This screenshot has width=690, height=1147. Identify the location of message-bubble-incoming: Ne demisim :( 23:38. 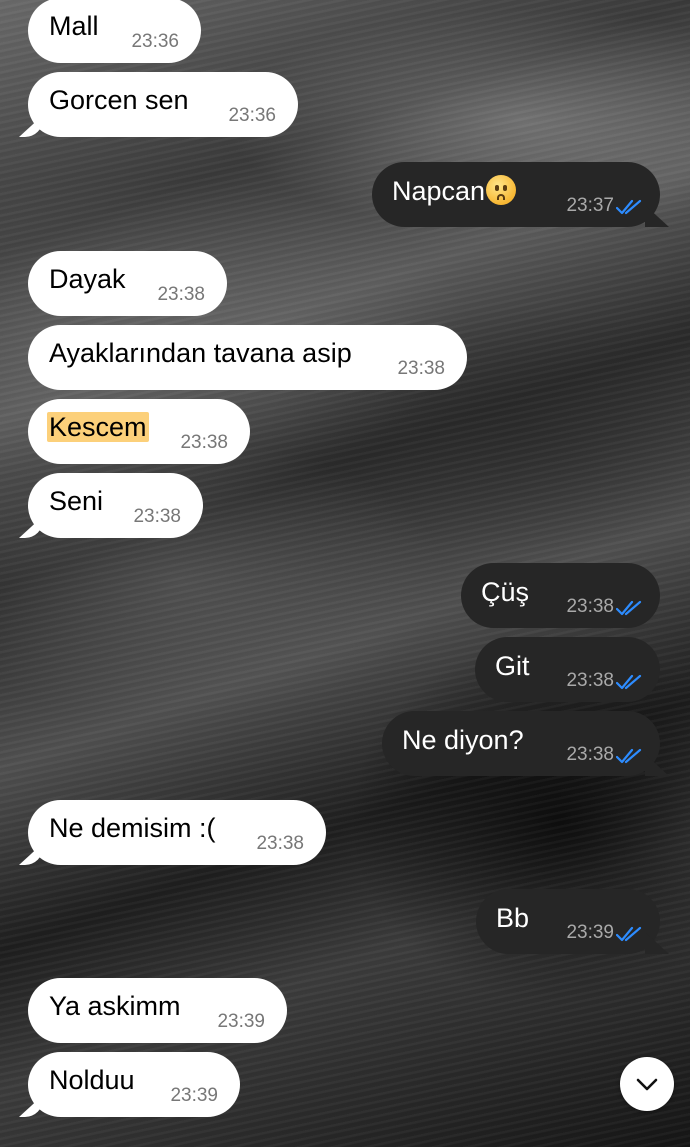
(177, 832).